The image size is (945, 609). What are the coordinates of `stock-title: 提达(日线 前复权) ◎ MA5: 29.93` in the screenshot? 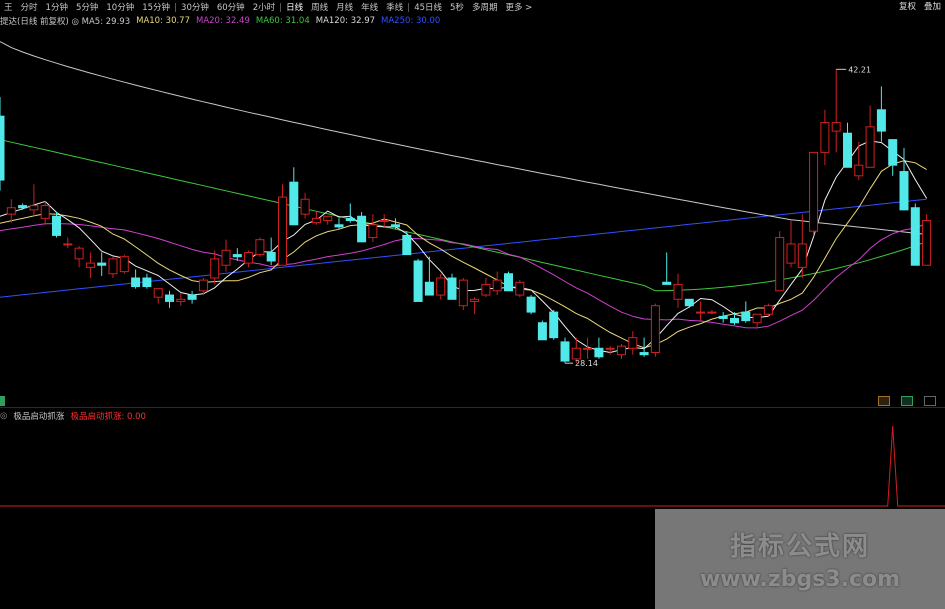 It's located at (65, 22).